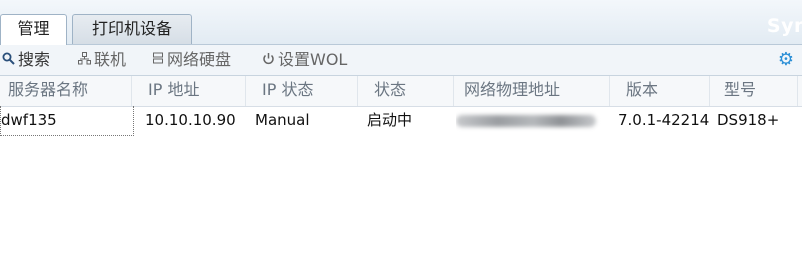  What do you see at coordinates (410, 91) in the screenshot?
I see `column-status: 状态` at bounding box center [410, 91].